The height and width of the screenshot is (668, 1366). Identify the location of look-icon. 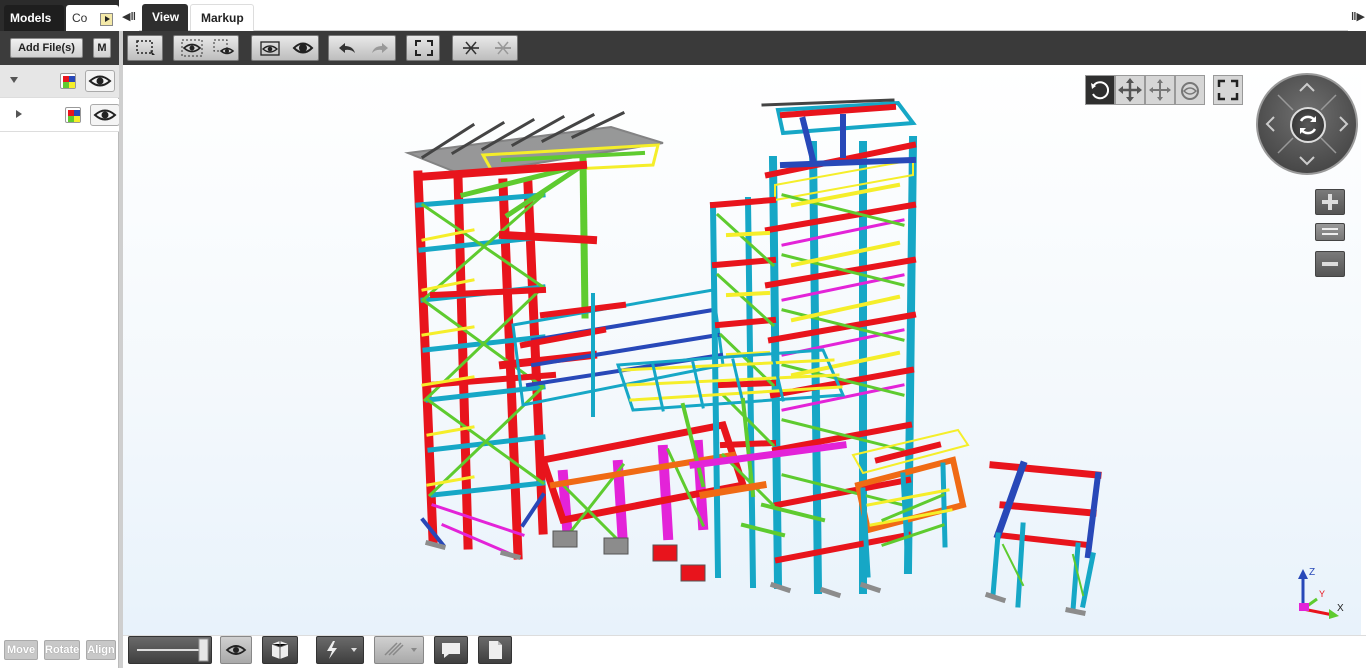
(1190, 90).